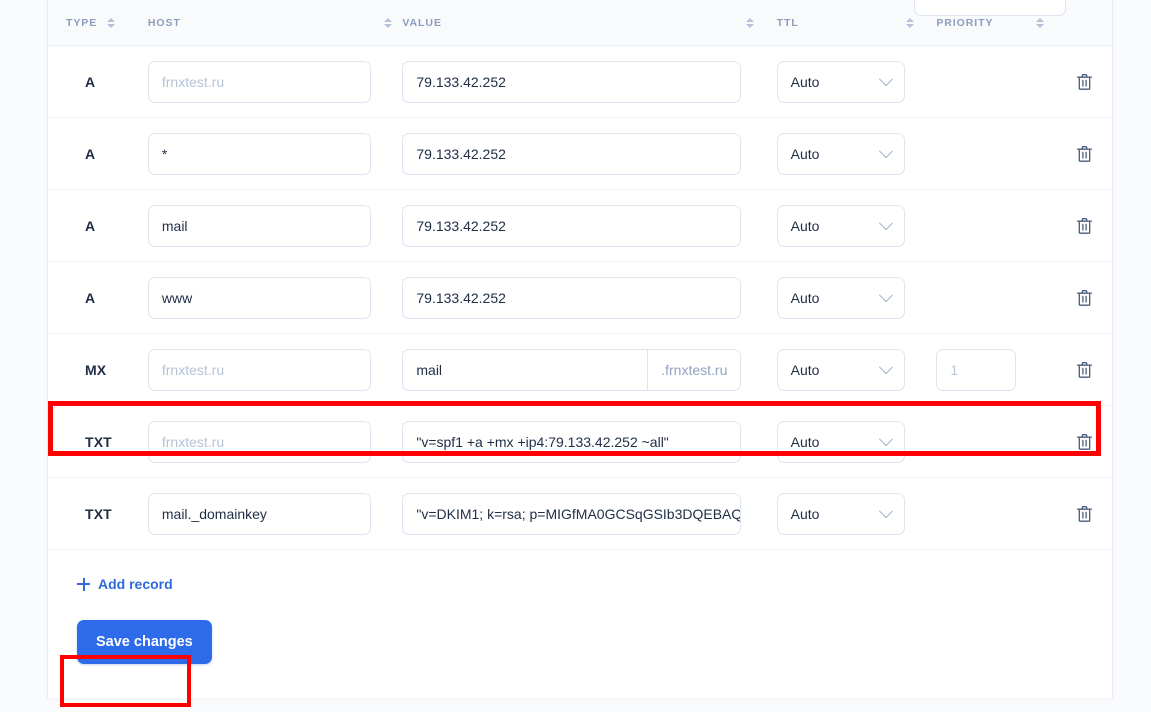 The height and width of the screenshot is (712, 1151). Describe the element at coordinates (750, 23) in the screenshot. I see `sort-updown-icon-value` at that location.